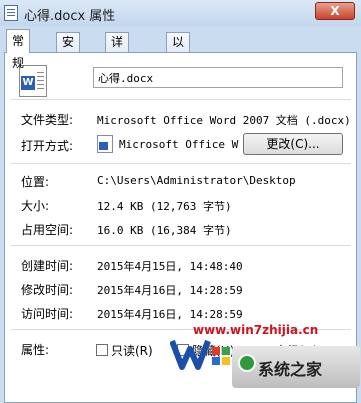 The image size is (361, 403). What do you see at coordinates (196, 180) in the screenshot?
I see `location-value: C:\Users\Administrator\Desktop` at bounding box center [196, 180].